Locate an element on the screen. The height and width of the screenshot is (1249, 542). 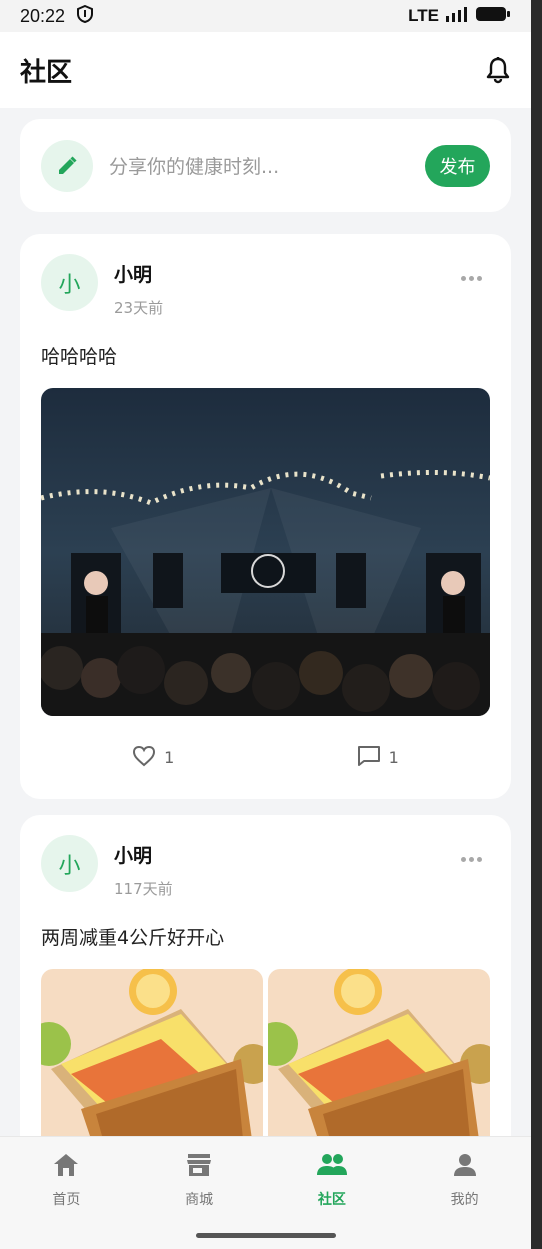
post-user-info: 小明 23天前 is located at coordinates (138, 286).